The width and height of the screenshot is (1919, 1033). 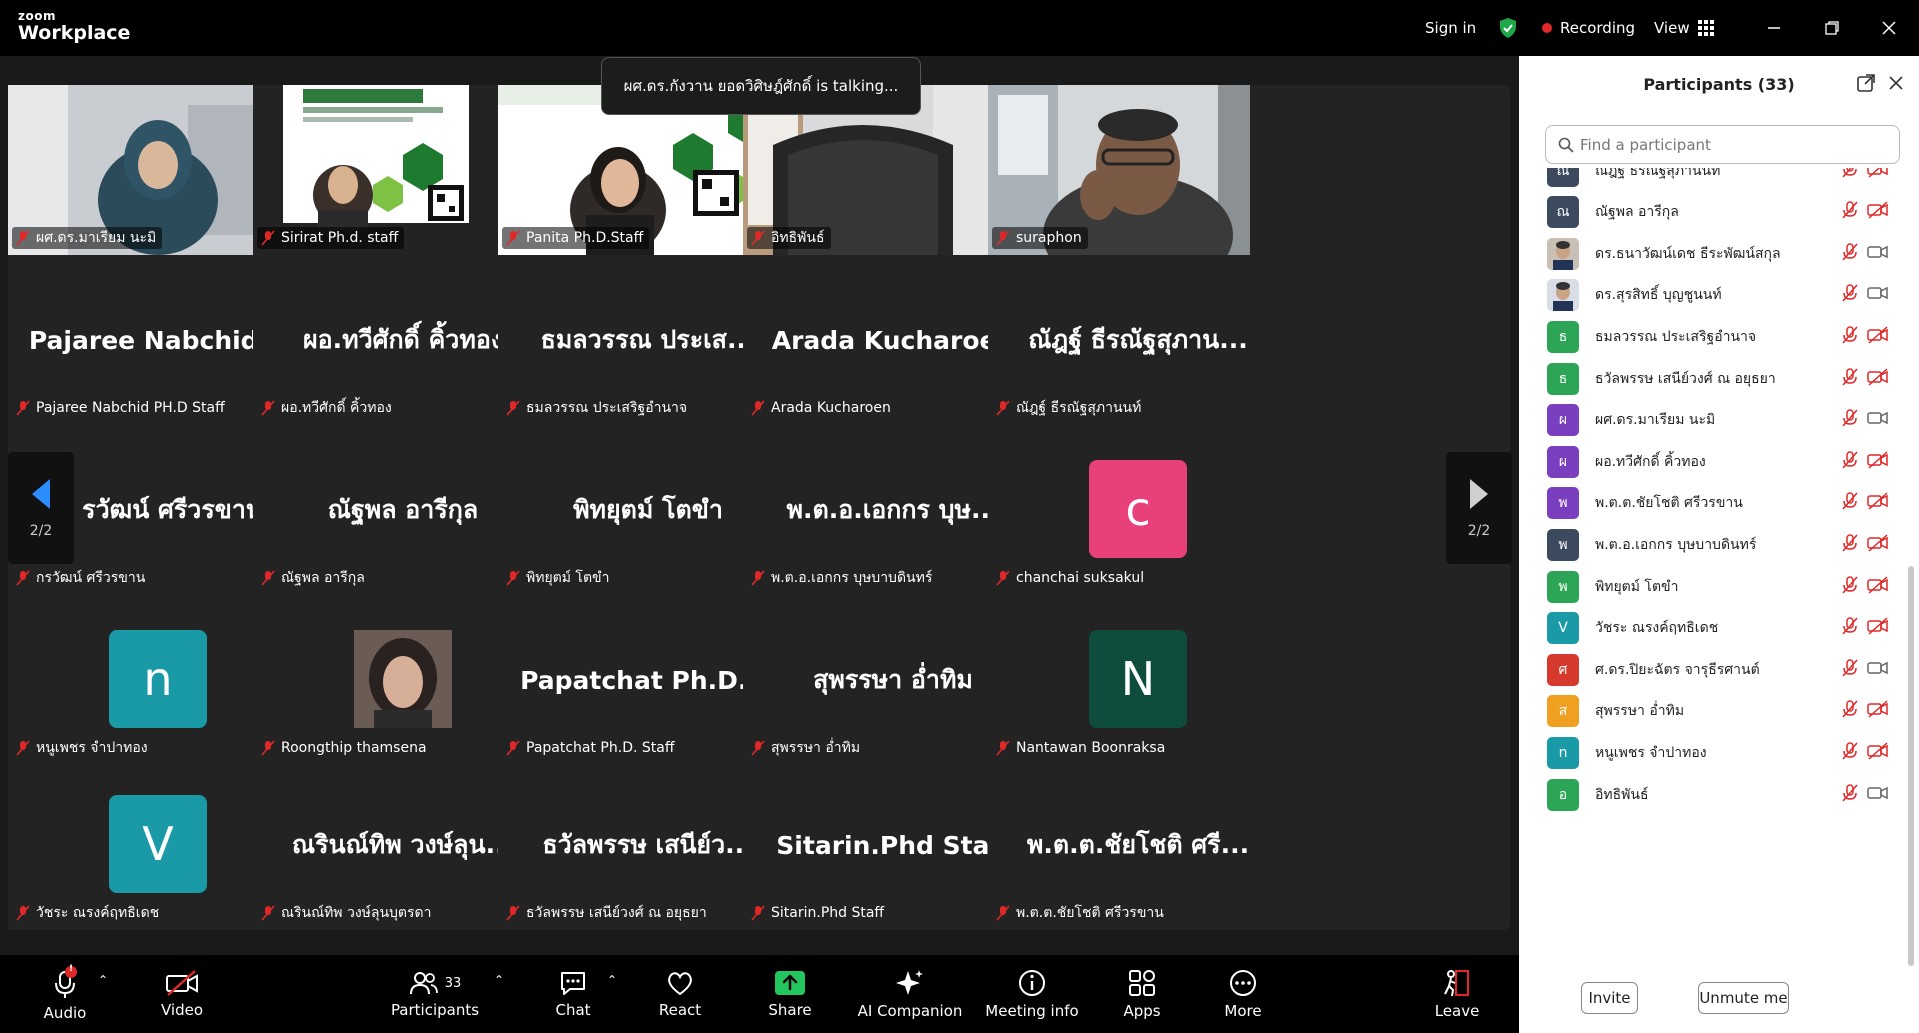 What do you see at coordinates (790, 994) in the screenshot?
I see `share-screen-button: Share` at bounding box center [790, 994].